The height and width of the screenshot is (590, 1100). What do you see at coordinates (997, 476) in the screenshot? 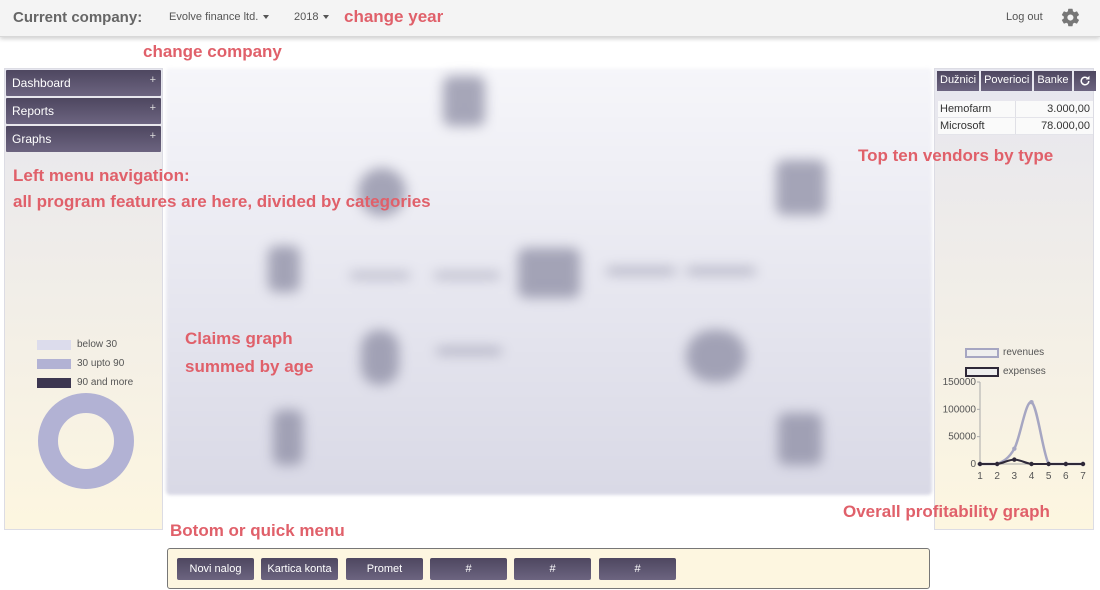
I see `x-tick-label: 2` at bounding box center [997, 476].